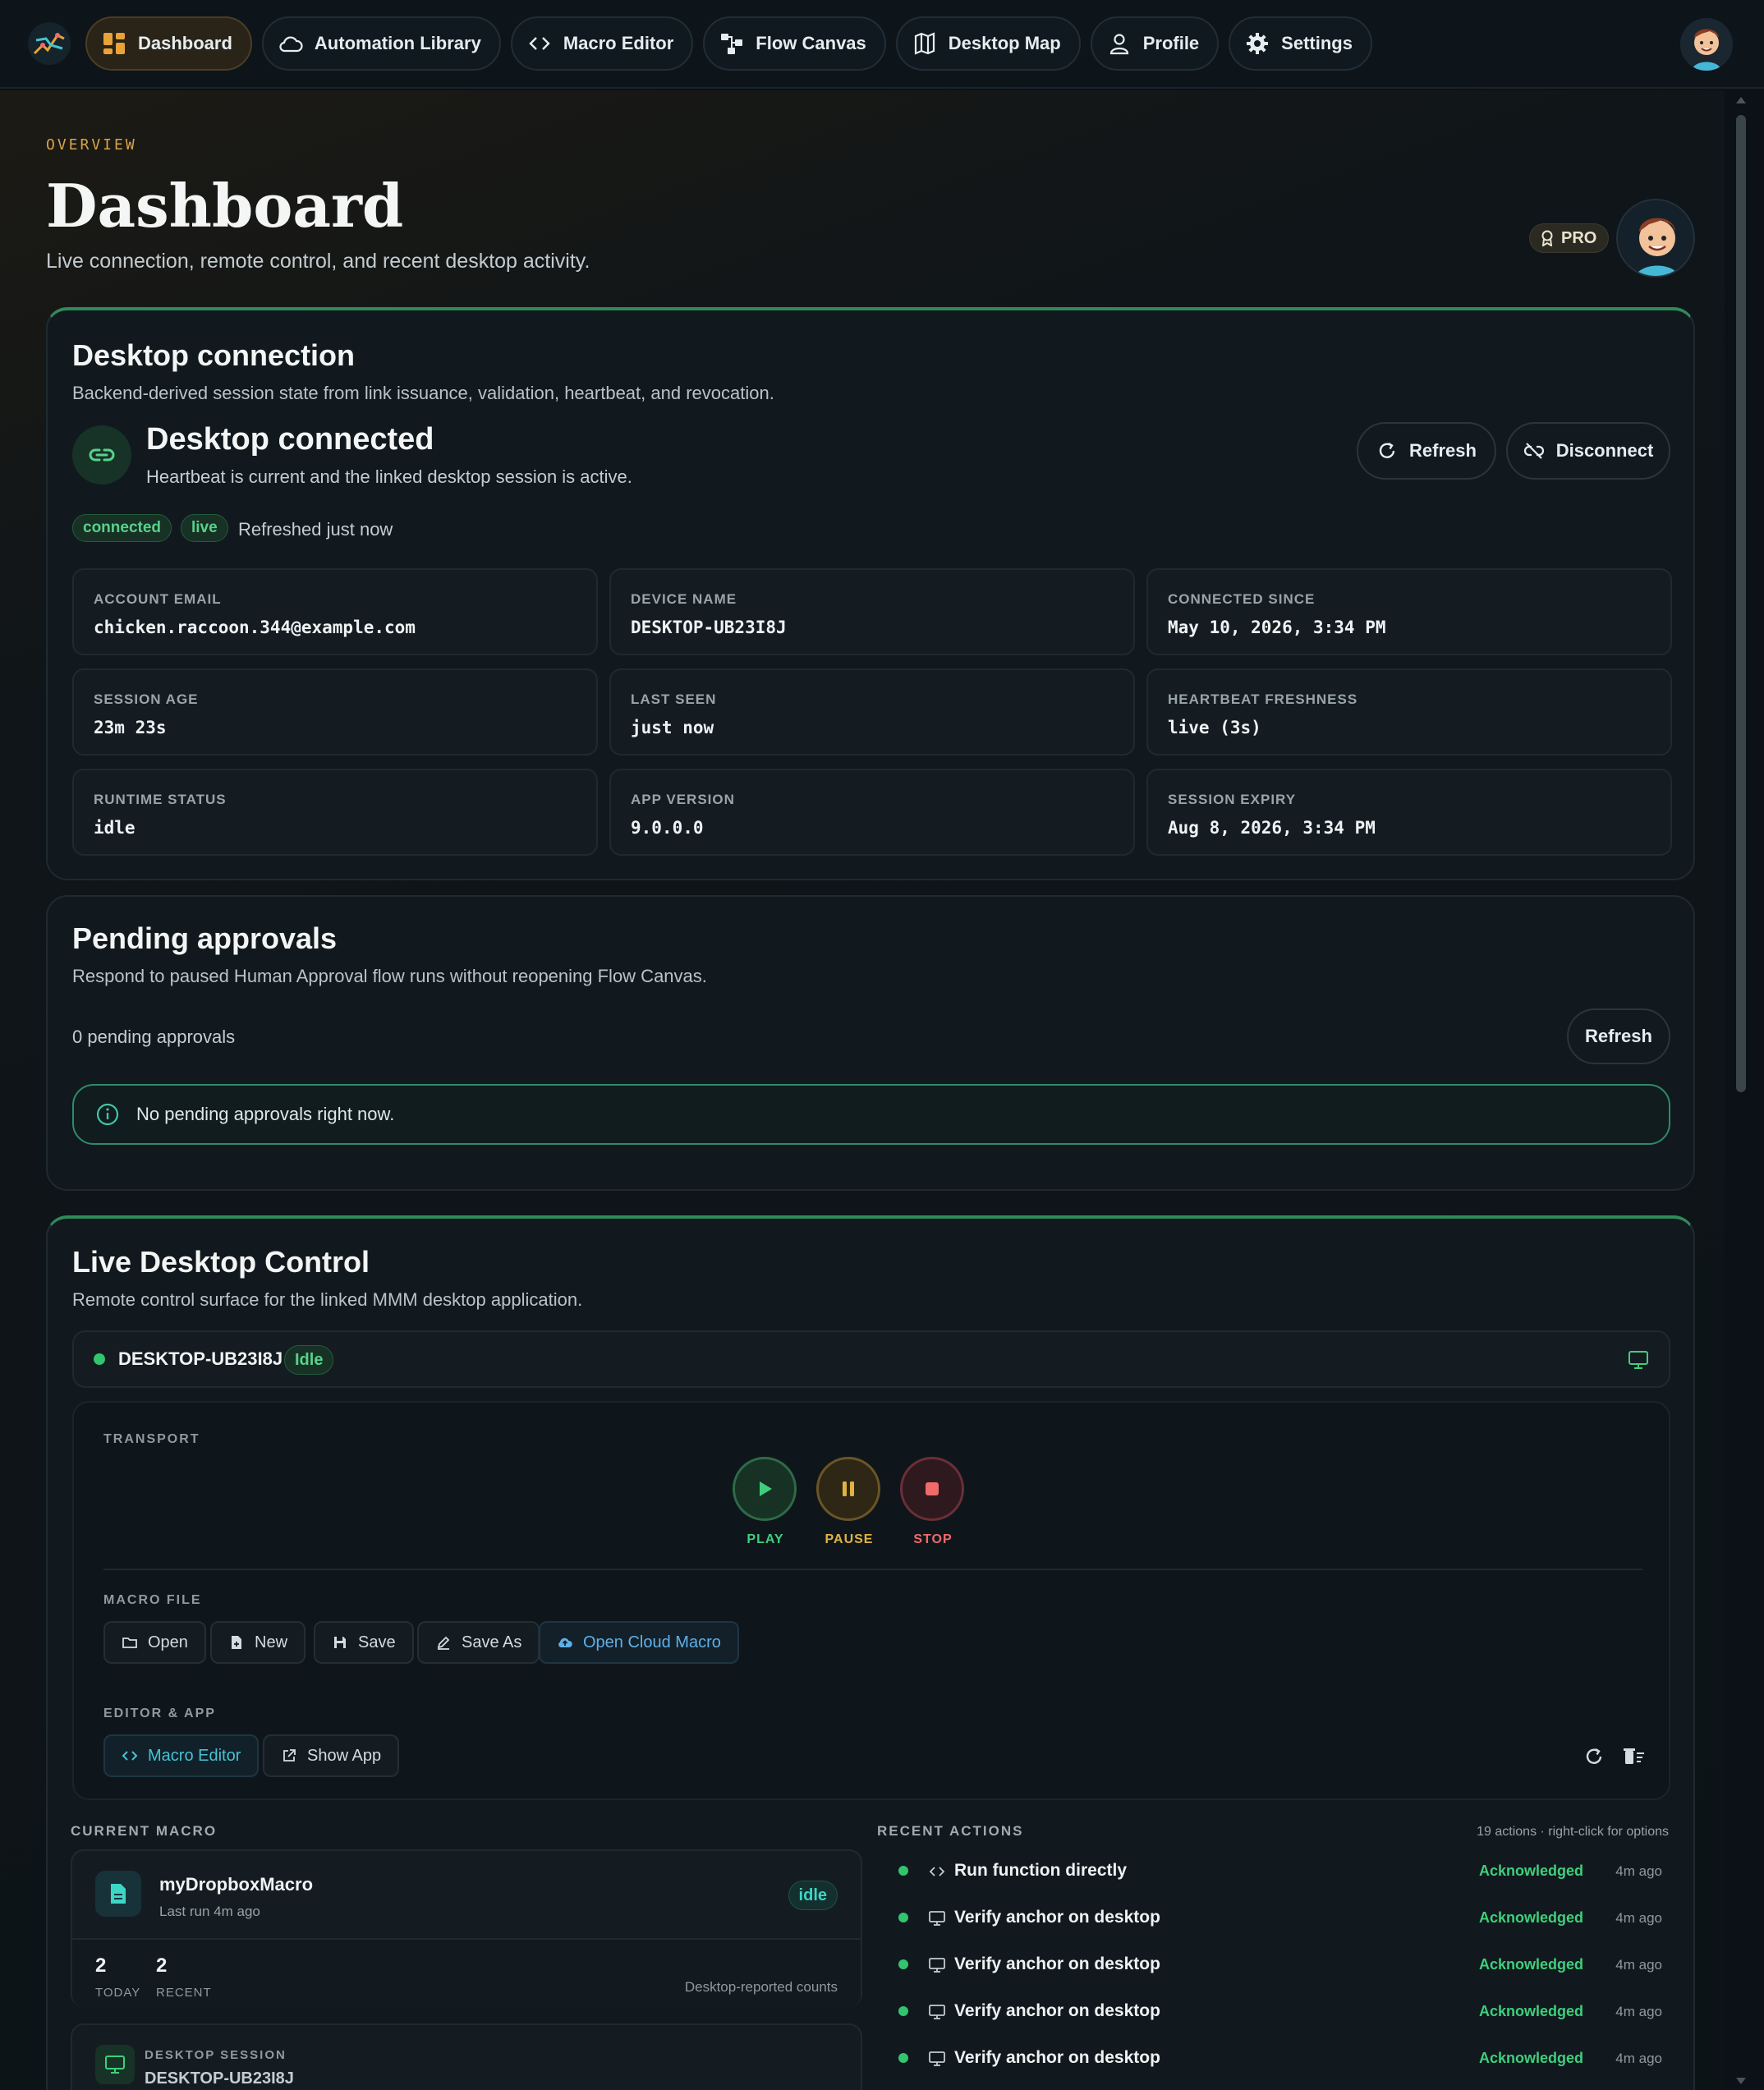 This screenshot has width=1764, height=2090. Describe the element at coordinates (1638, 1871) in the screenshot. I see `action-time: 4m ago` at that location.